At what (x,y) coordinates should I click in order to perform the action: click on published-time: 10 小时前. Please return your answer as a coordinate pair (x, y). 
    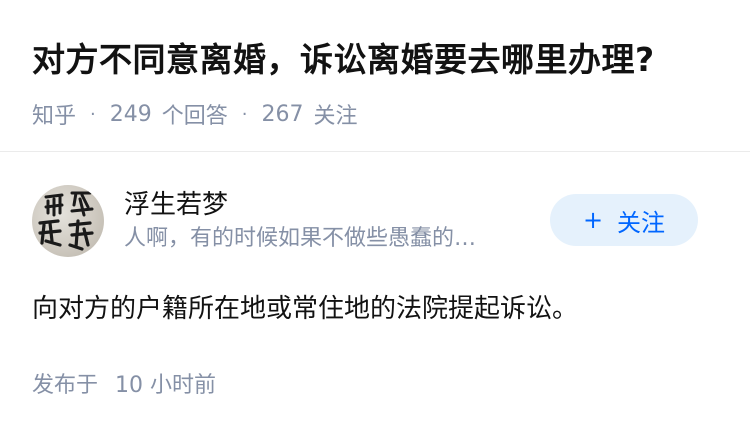
    Looking at the image, I should click on (166, 385).